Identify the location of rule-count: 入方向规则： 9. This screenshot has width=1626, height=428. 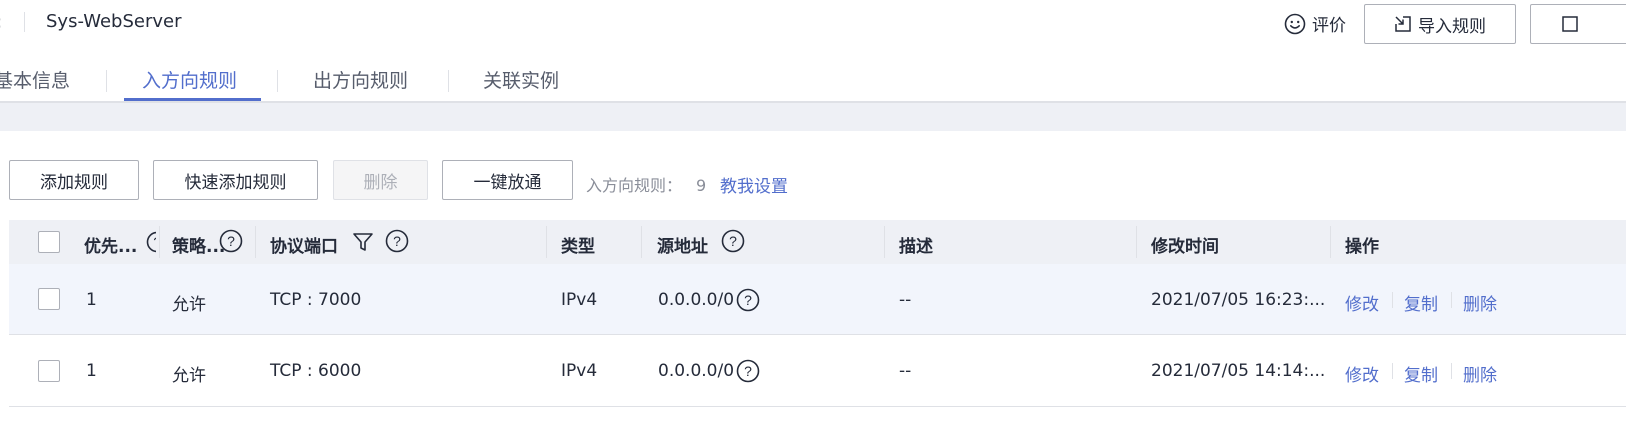
(646, 184).